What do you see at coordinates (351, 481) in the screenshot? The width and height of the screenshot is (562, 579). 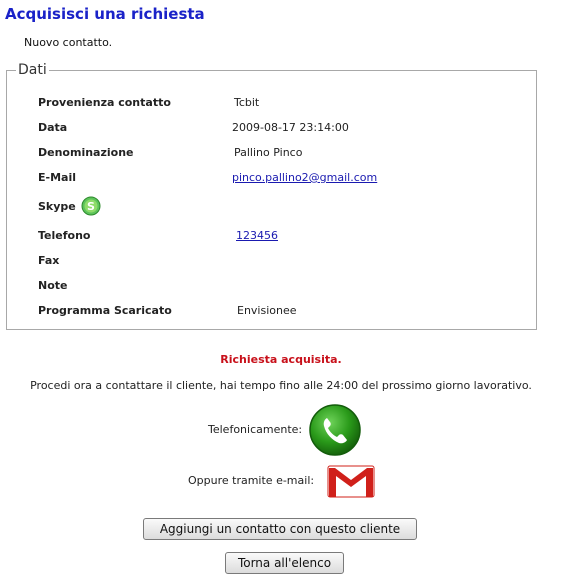 I see `gmail-icon` at bounding box center [351, 481].